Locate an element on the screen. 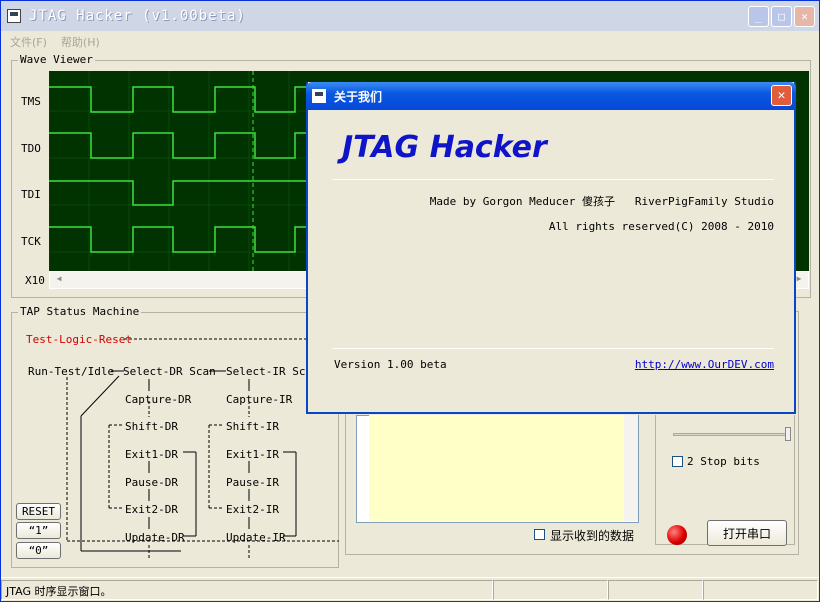  receive-scrollbar is located at coordinates (631, 468).